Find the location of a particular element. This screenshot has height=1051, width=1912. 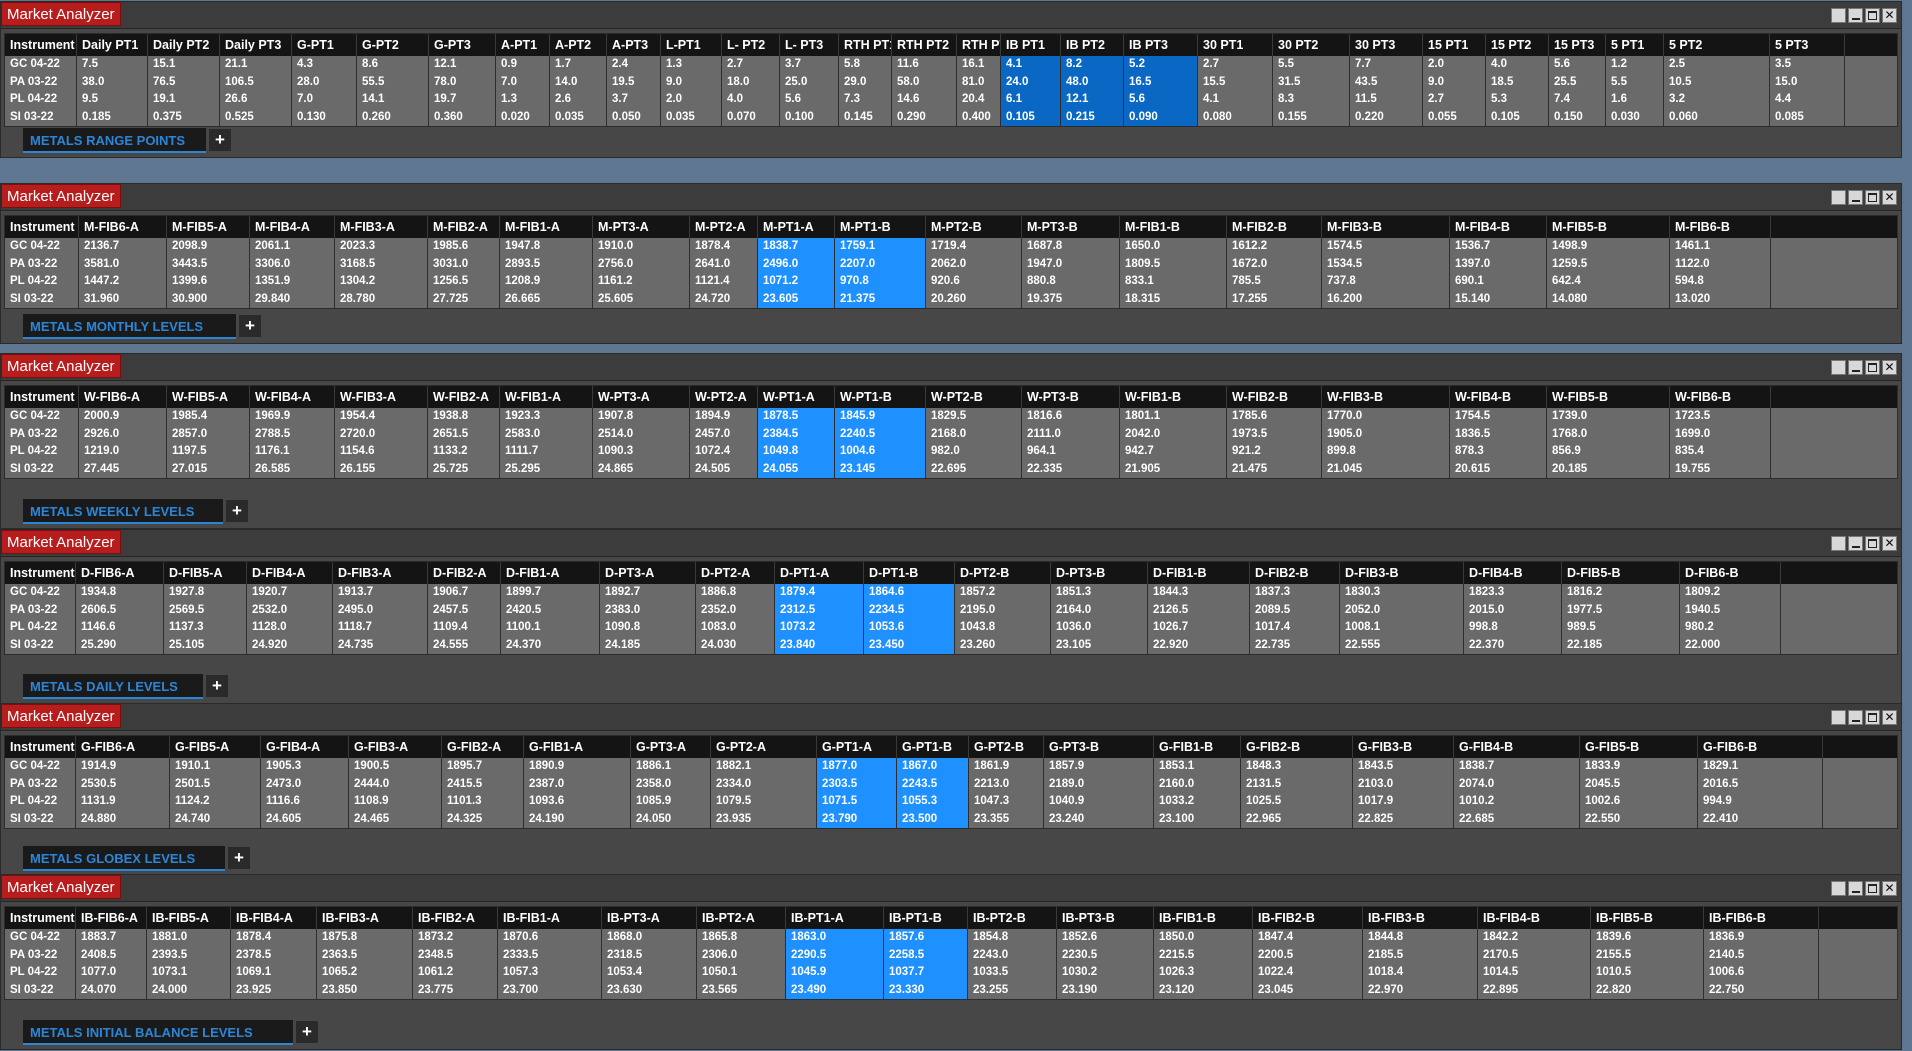

level-cell: 1069.1 is located at coordinates (274, 973).